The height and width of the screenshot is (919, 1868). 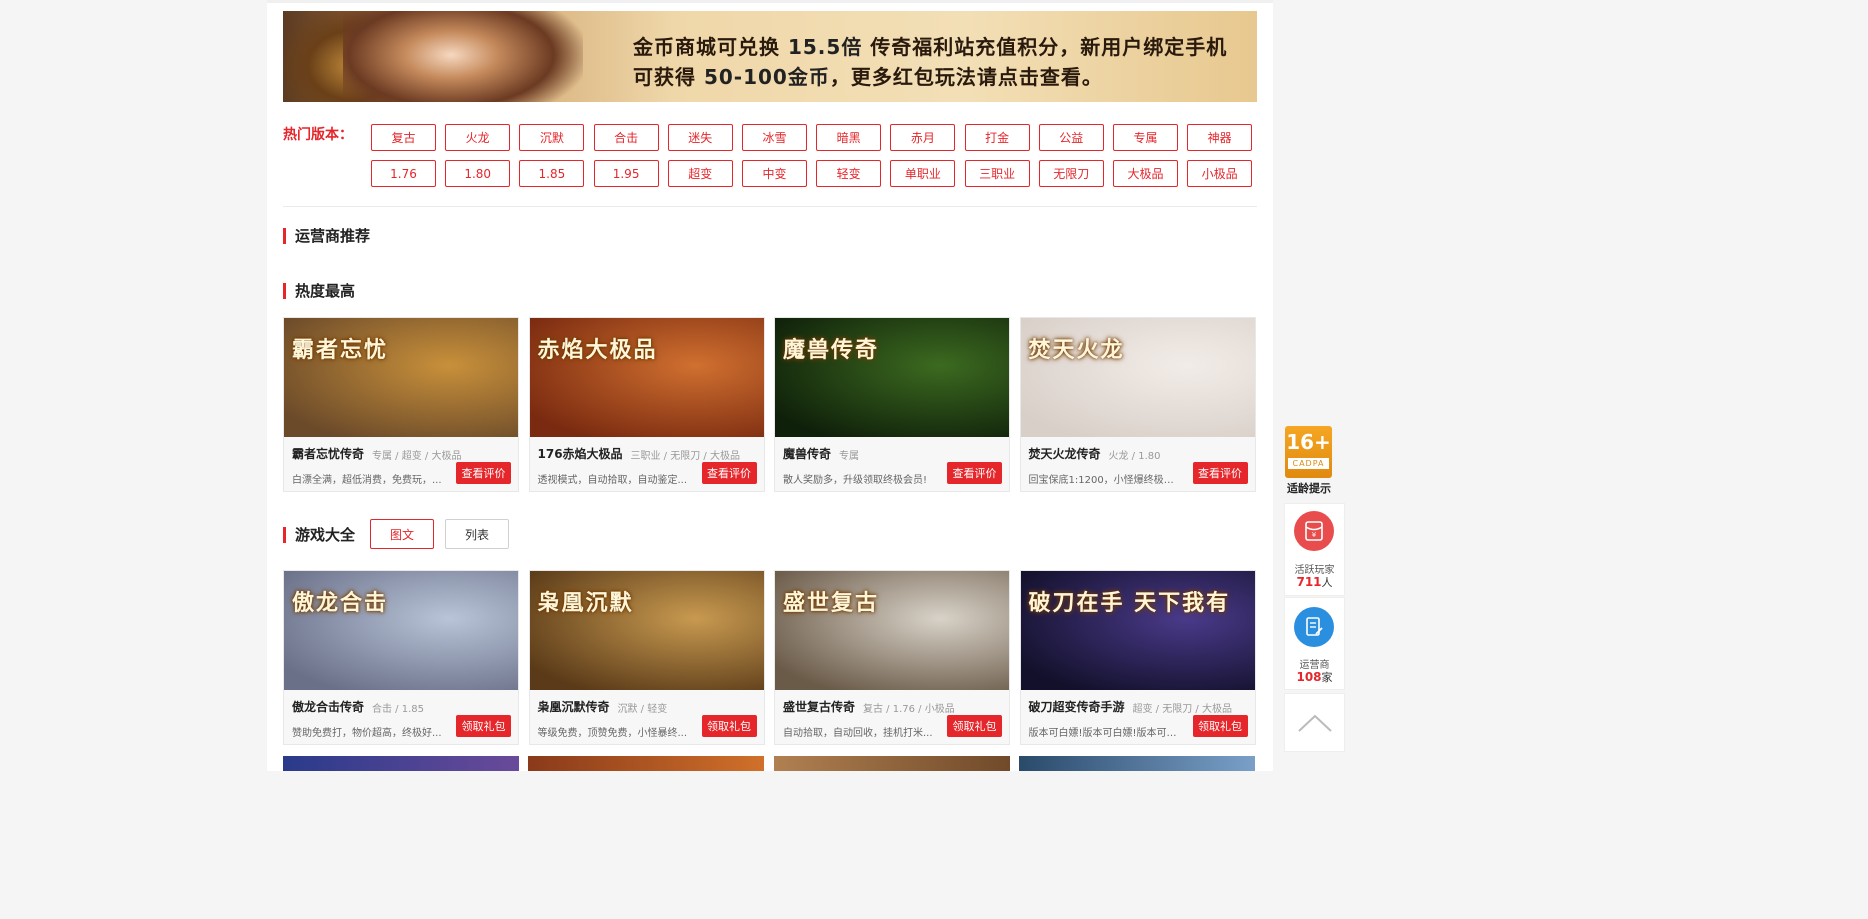 What do you see at coordinates (626, 173) in the screenshot?
I see `version-tag: 1.95` at bounding box center [626, 173].